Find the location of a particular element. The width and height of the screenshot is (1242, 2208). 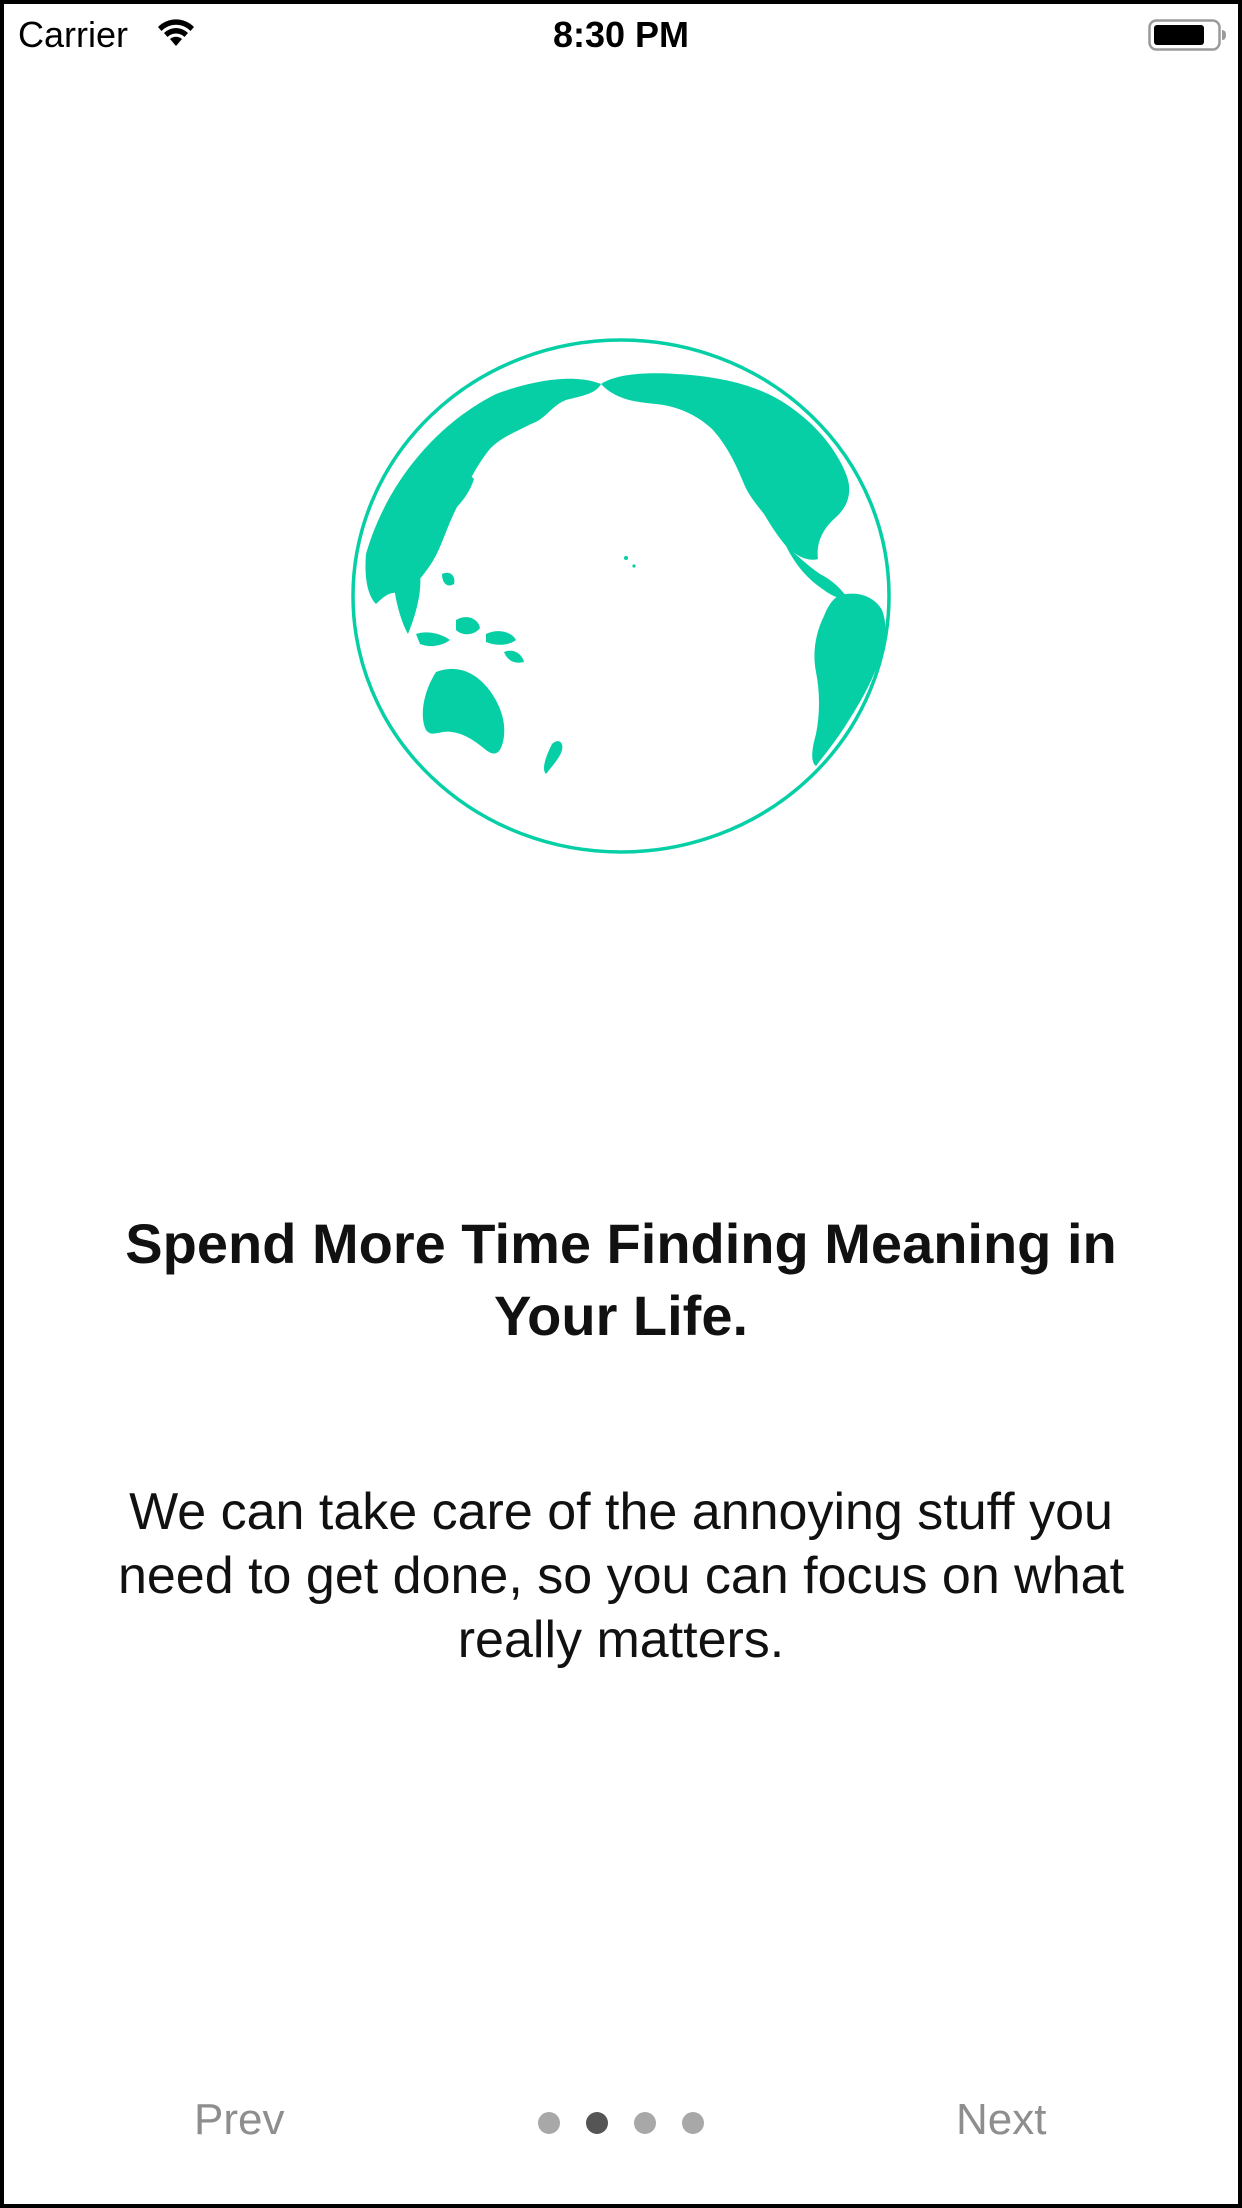

status-time: 8:30 PM is located at coordinates (621, 34).